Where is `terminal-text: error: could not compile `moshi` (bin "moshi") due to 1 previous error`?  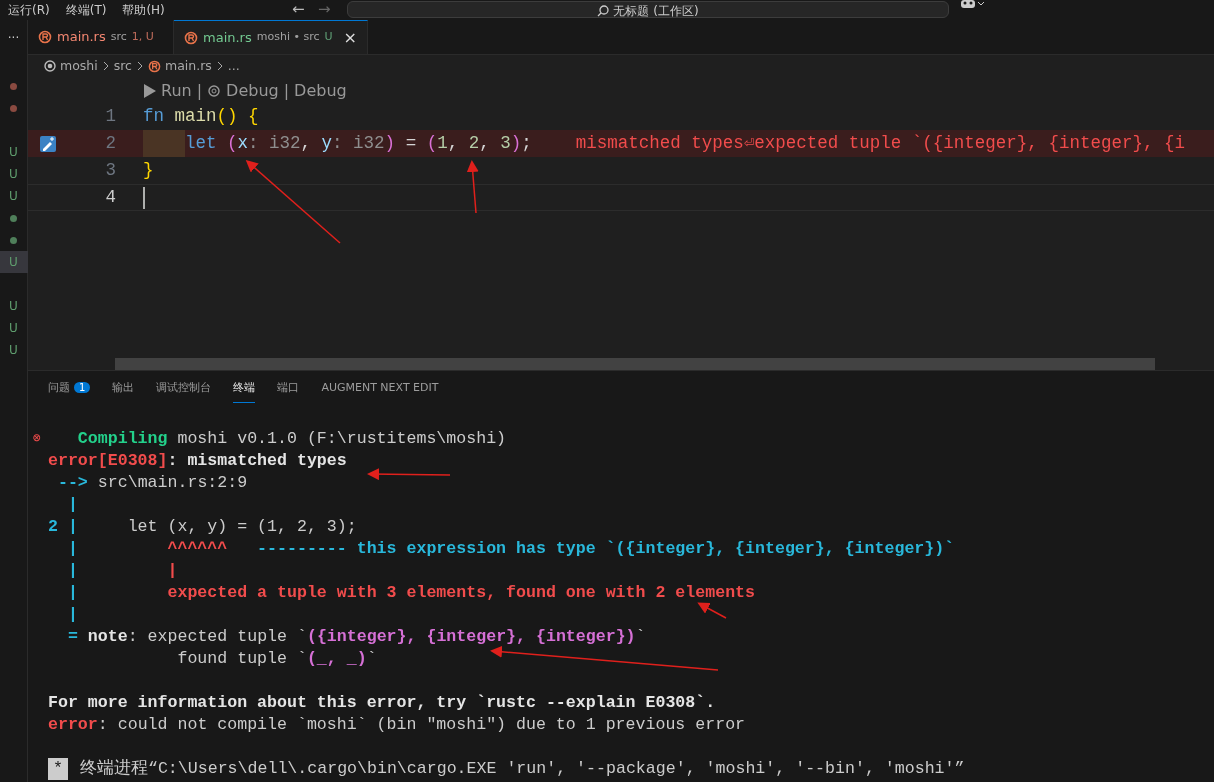 terminal-text: error: could not compile `moshi` (bin "moshi") due to 1 previous error is located at coordinates (397, 725).